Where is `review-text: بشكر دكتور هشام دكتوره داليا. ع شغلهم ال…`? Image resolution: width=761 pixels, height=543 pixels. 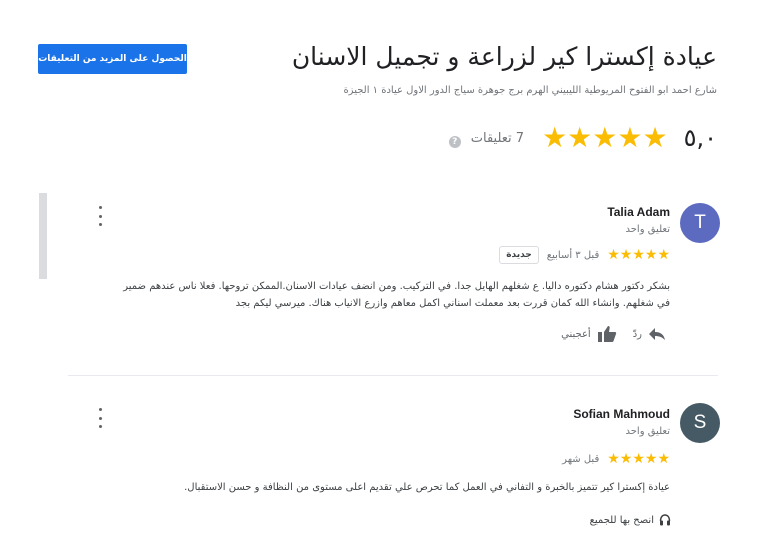
review-text: بشكر دكتور هشام دكتوره داليا. ع شغلهم ال… is located at coordinates (396, 295).